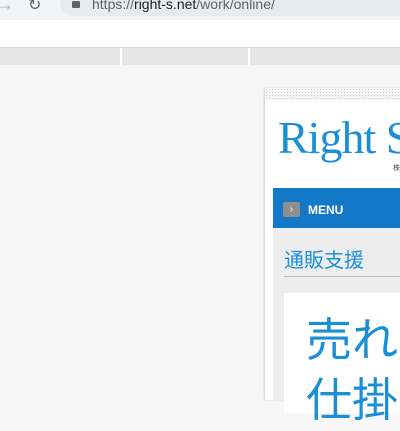  I want to click on menu-chevron-icon: ›, so click(291, 209).